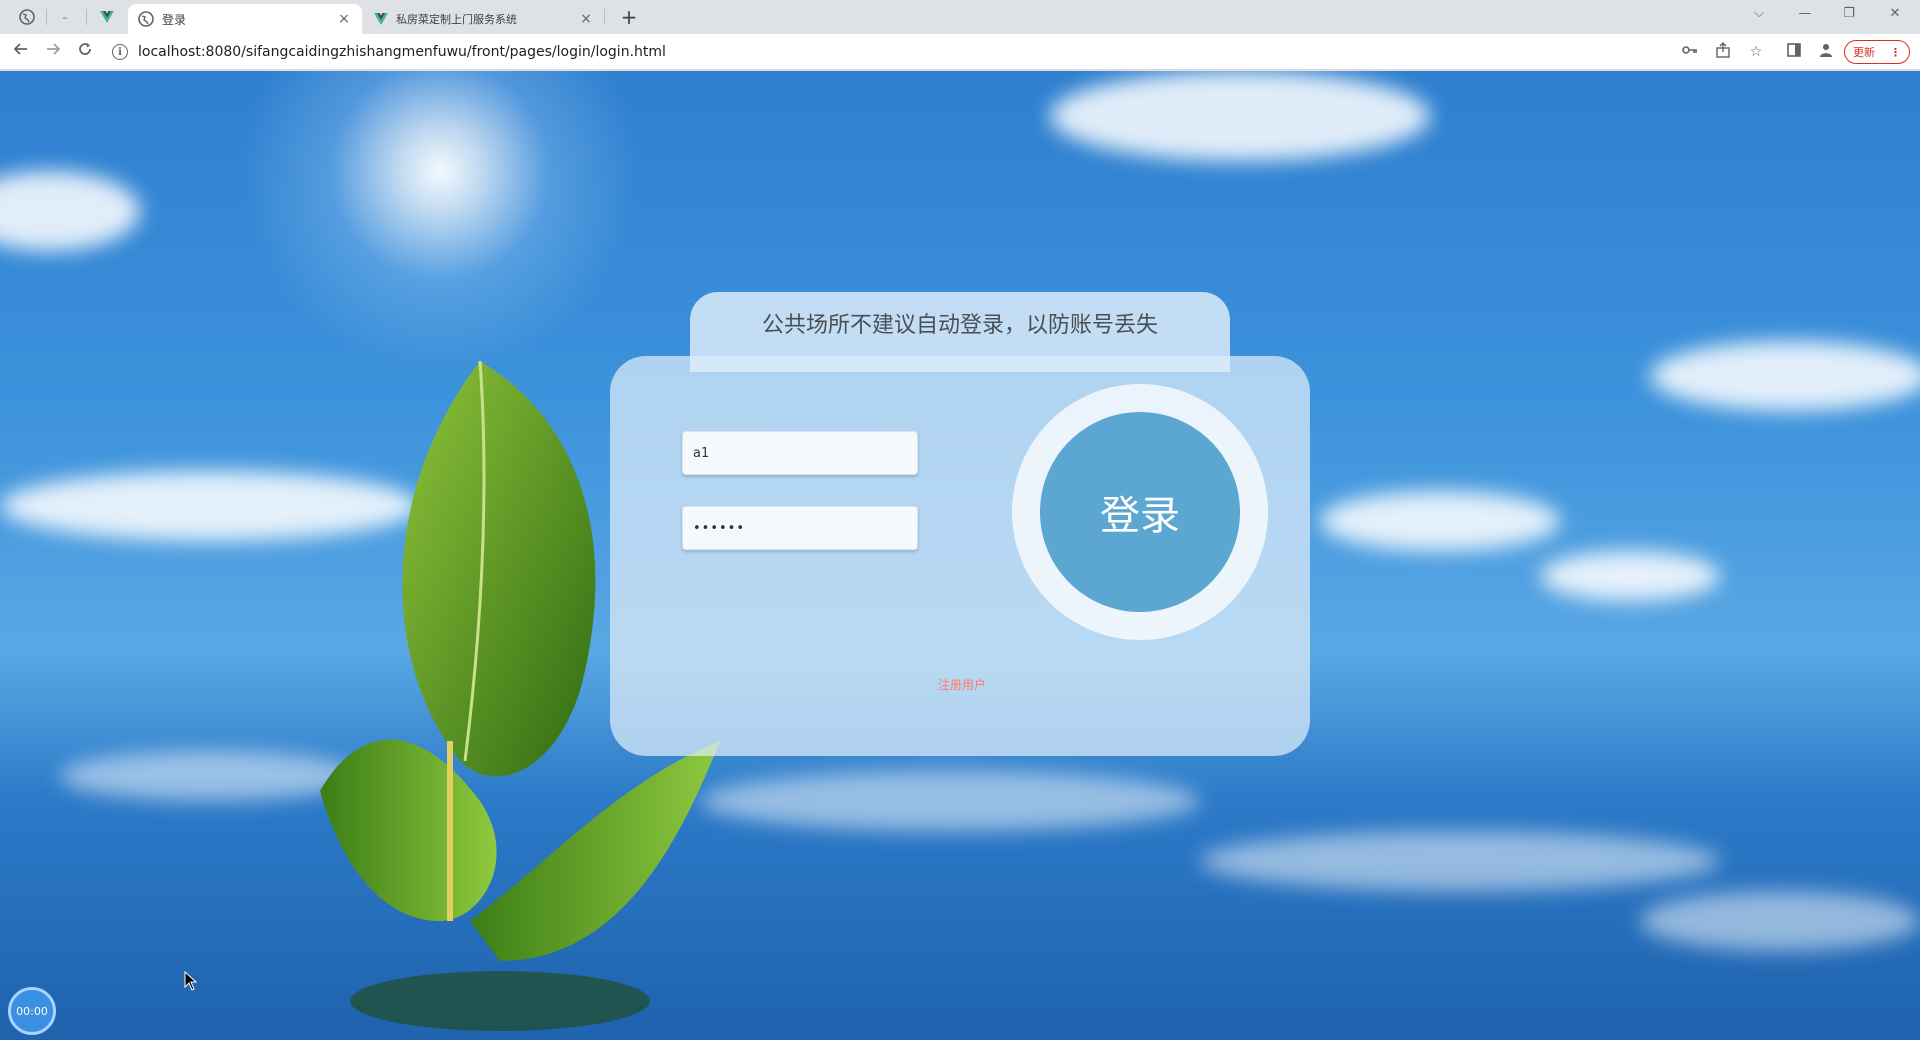  I want to click on bookmark-star-icon: ☆, so click(1756, 52).